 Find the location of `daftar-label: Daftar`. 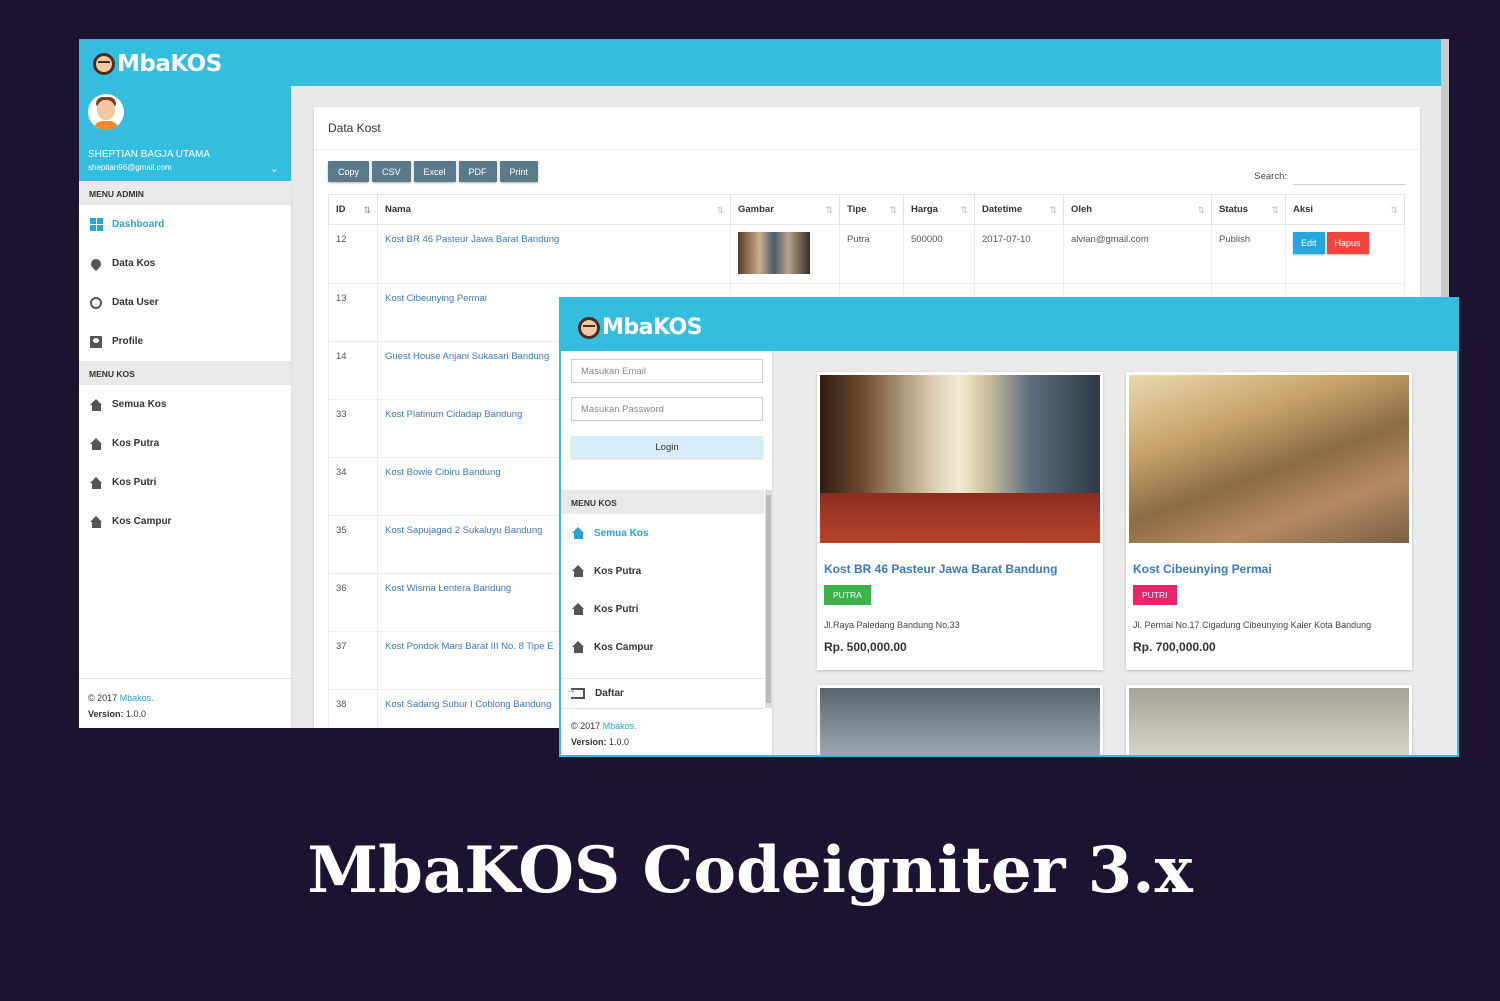

daftar-label: Daftar is located at coordinates (609, 693).